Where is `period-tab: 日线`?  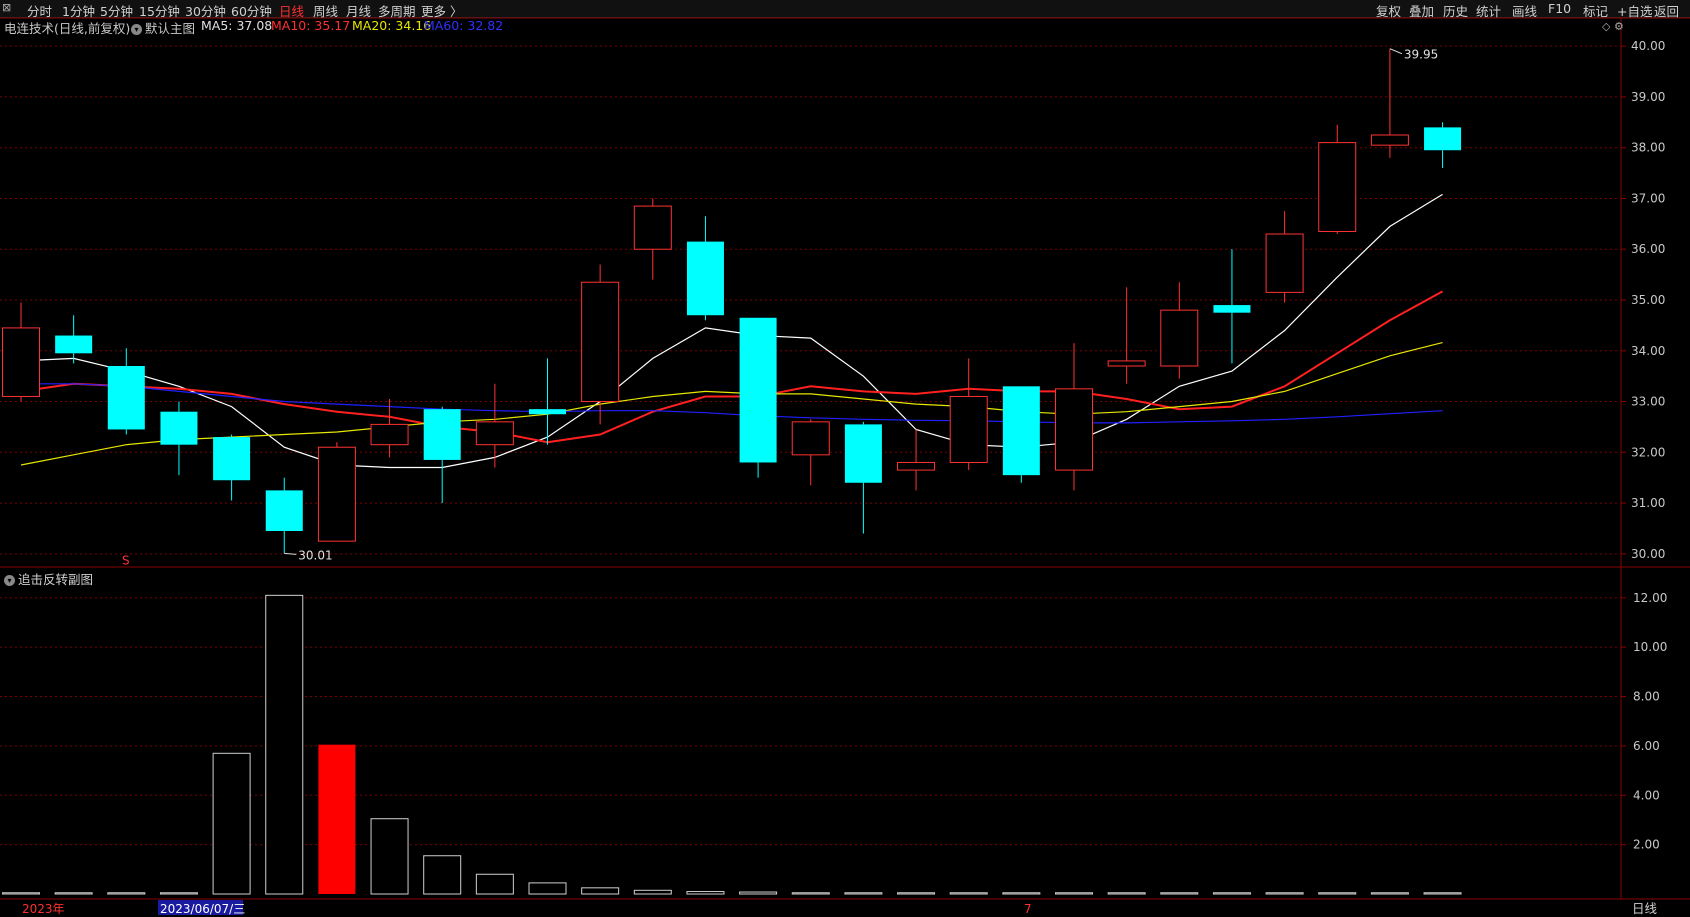
period-tab: 日线 is located at coordinates (1644, 907).